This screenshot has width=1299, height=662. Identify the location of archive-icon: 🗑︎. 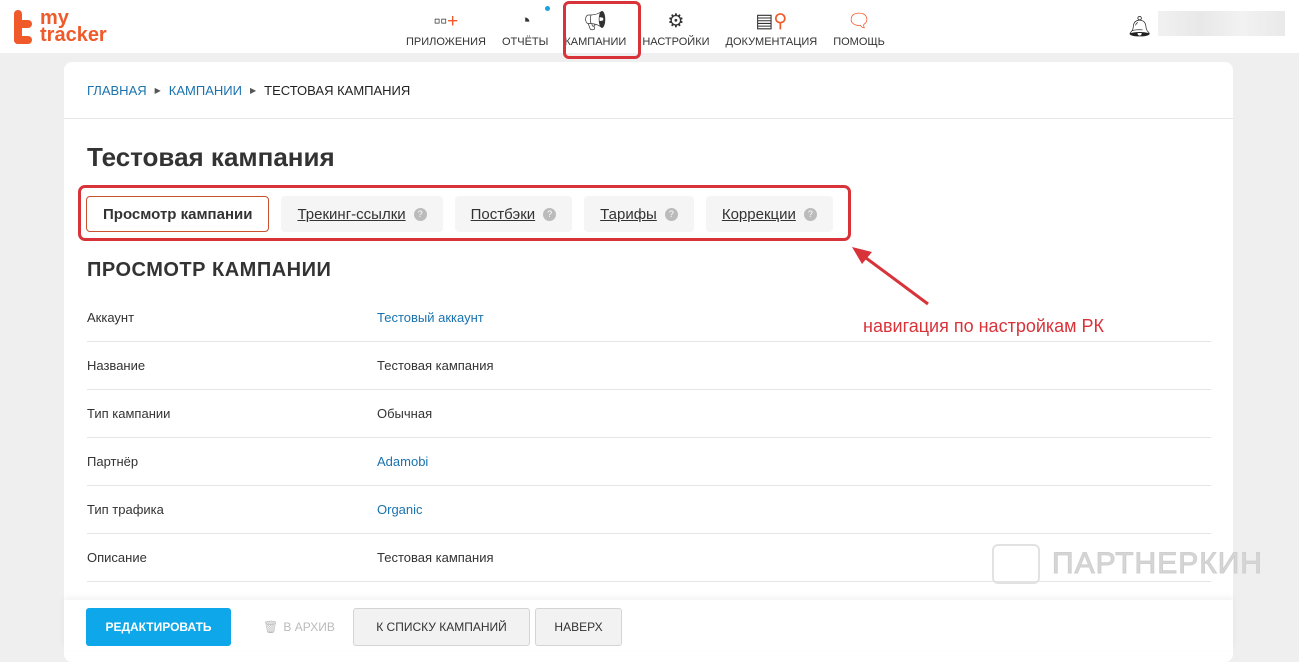
(271, 627).